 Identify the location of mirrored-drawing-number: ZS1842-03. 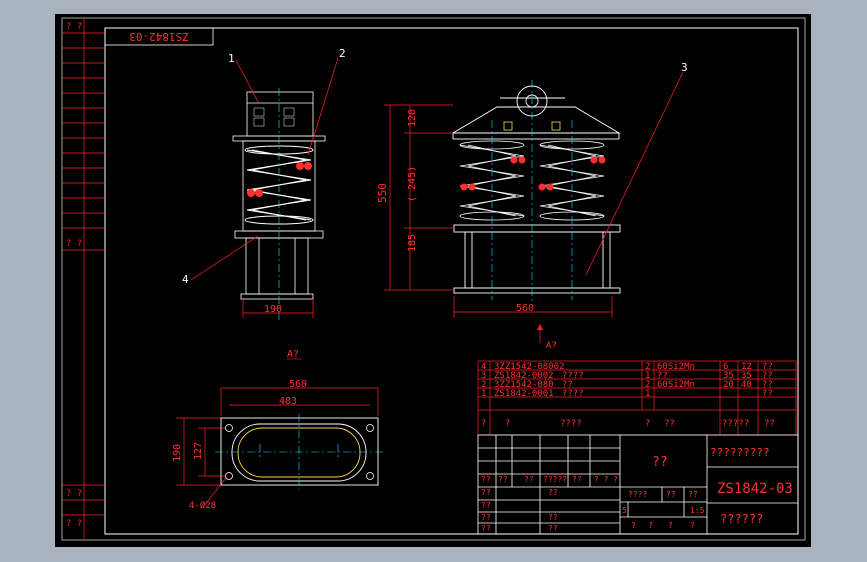
(159, 36).